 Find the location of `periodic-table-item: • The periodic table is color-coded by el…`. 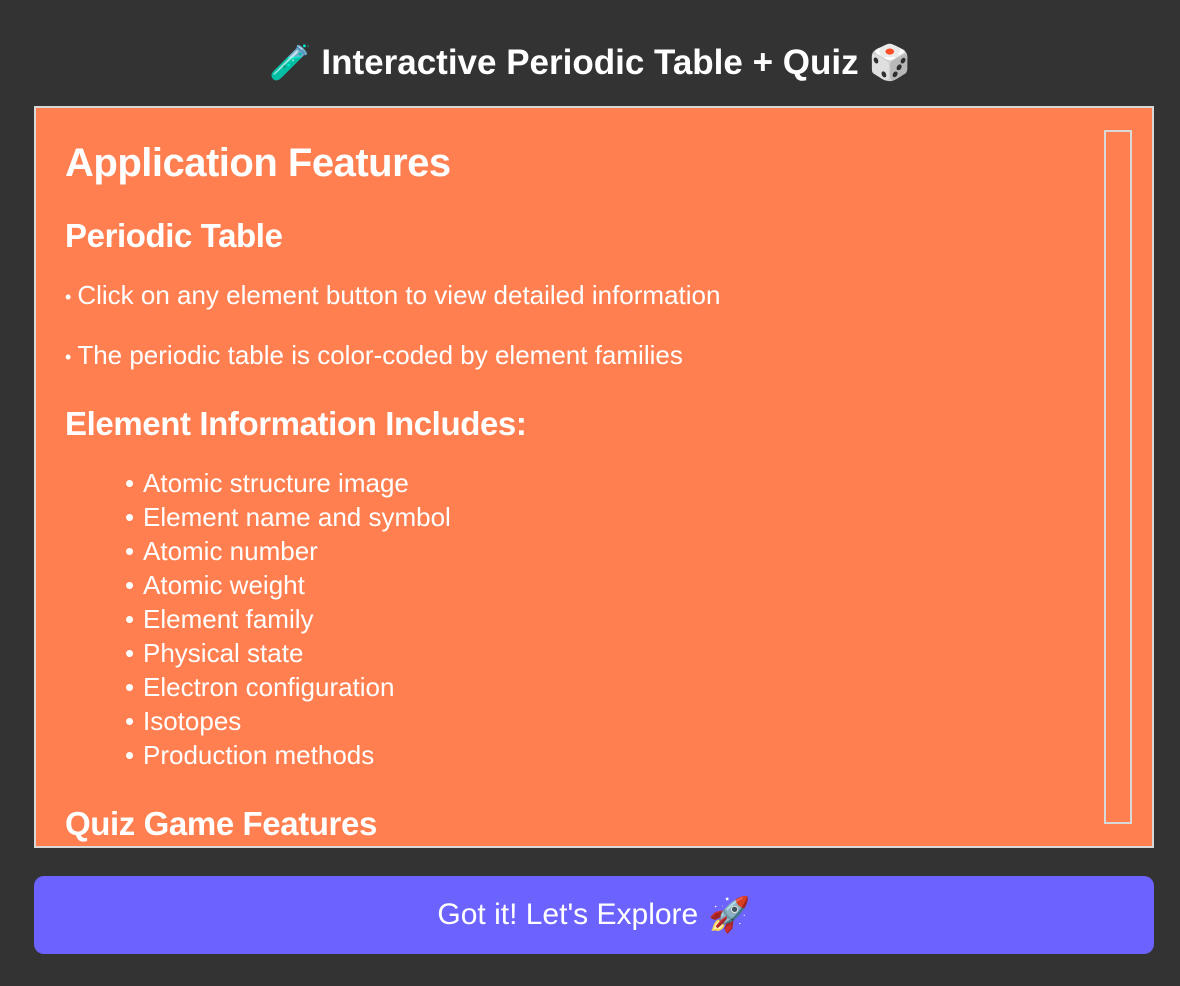

periodic-table-item: • The periodic table is color-coded by el… is located at coordinates (374, 355).